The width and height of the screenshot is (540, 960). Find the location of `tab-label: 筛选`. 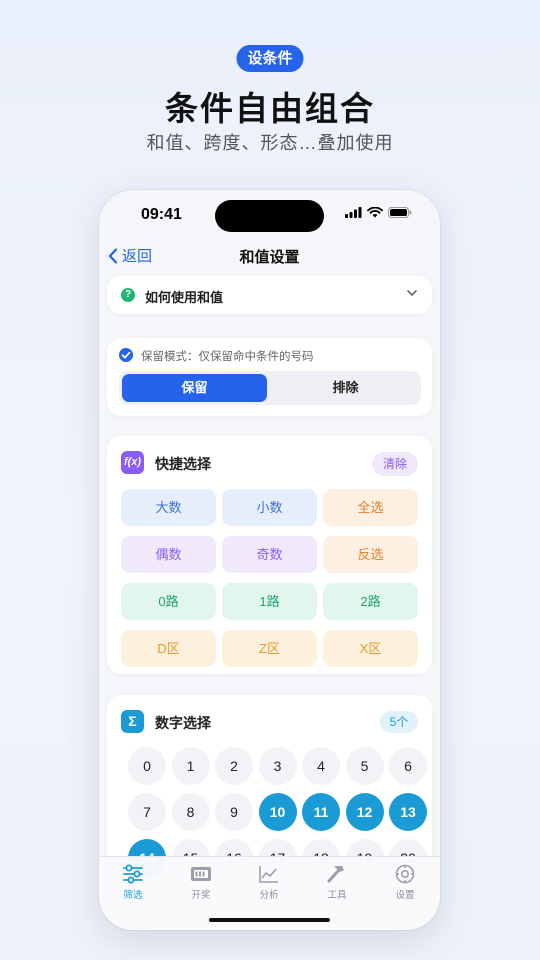

tab-label: 筛选 is located at coordinates (133, 895).